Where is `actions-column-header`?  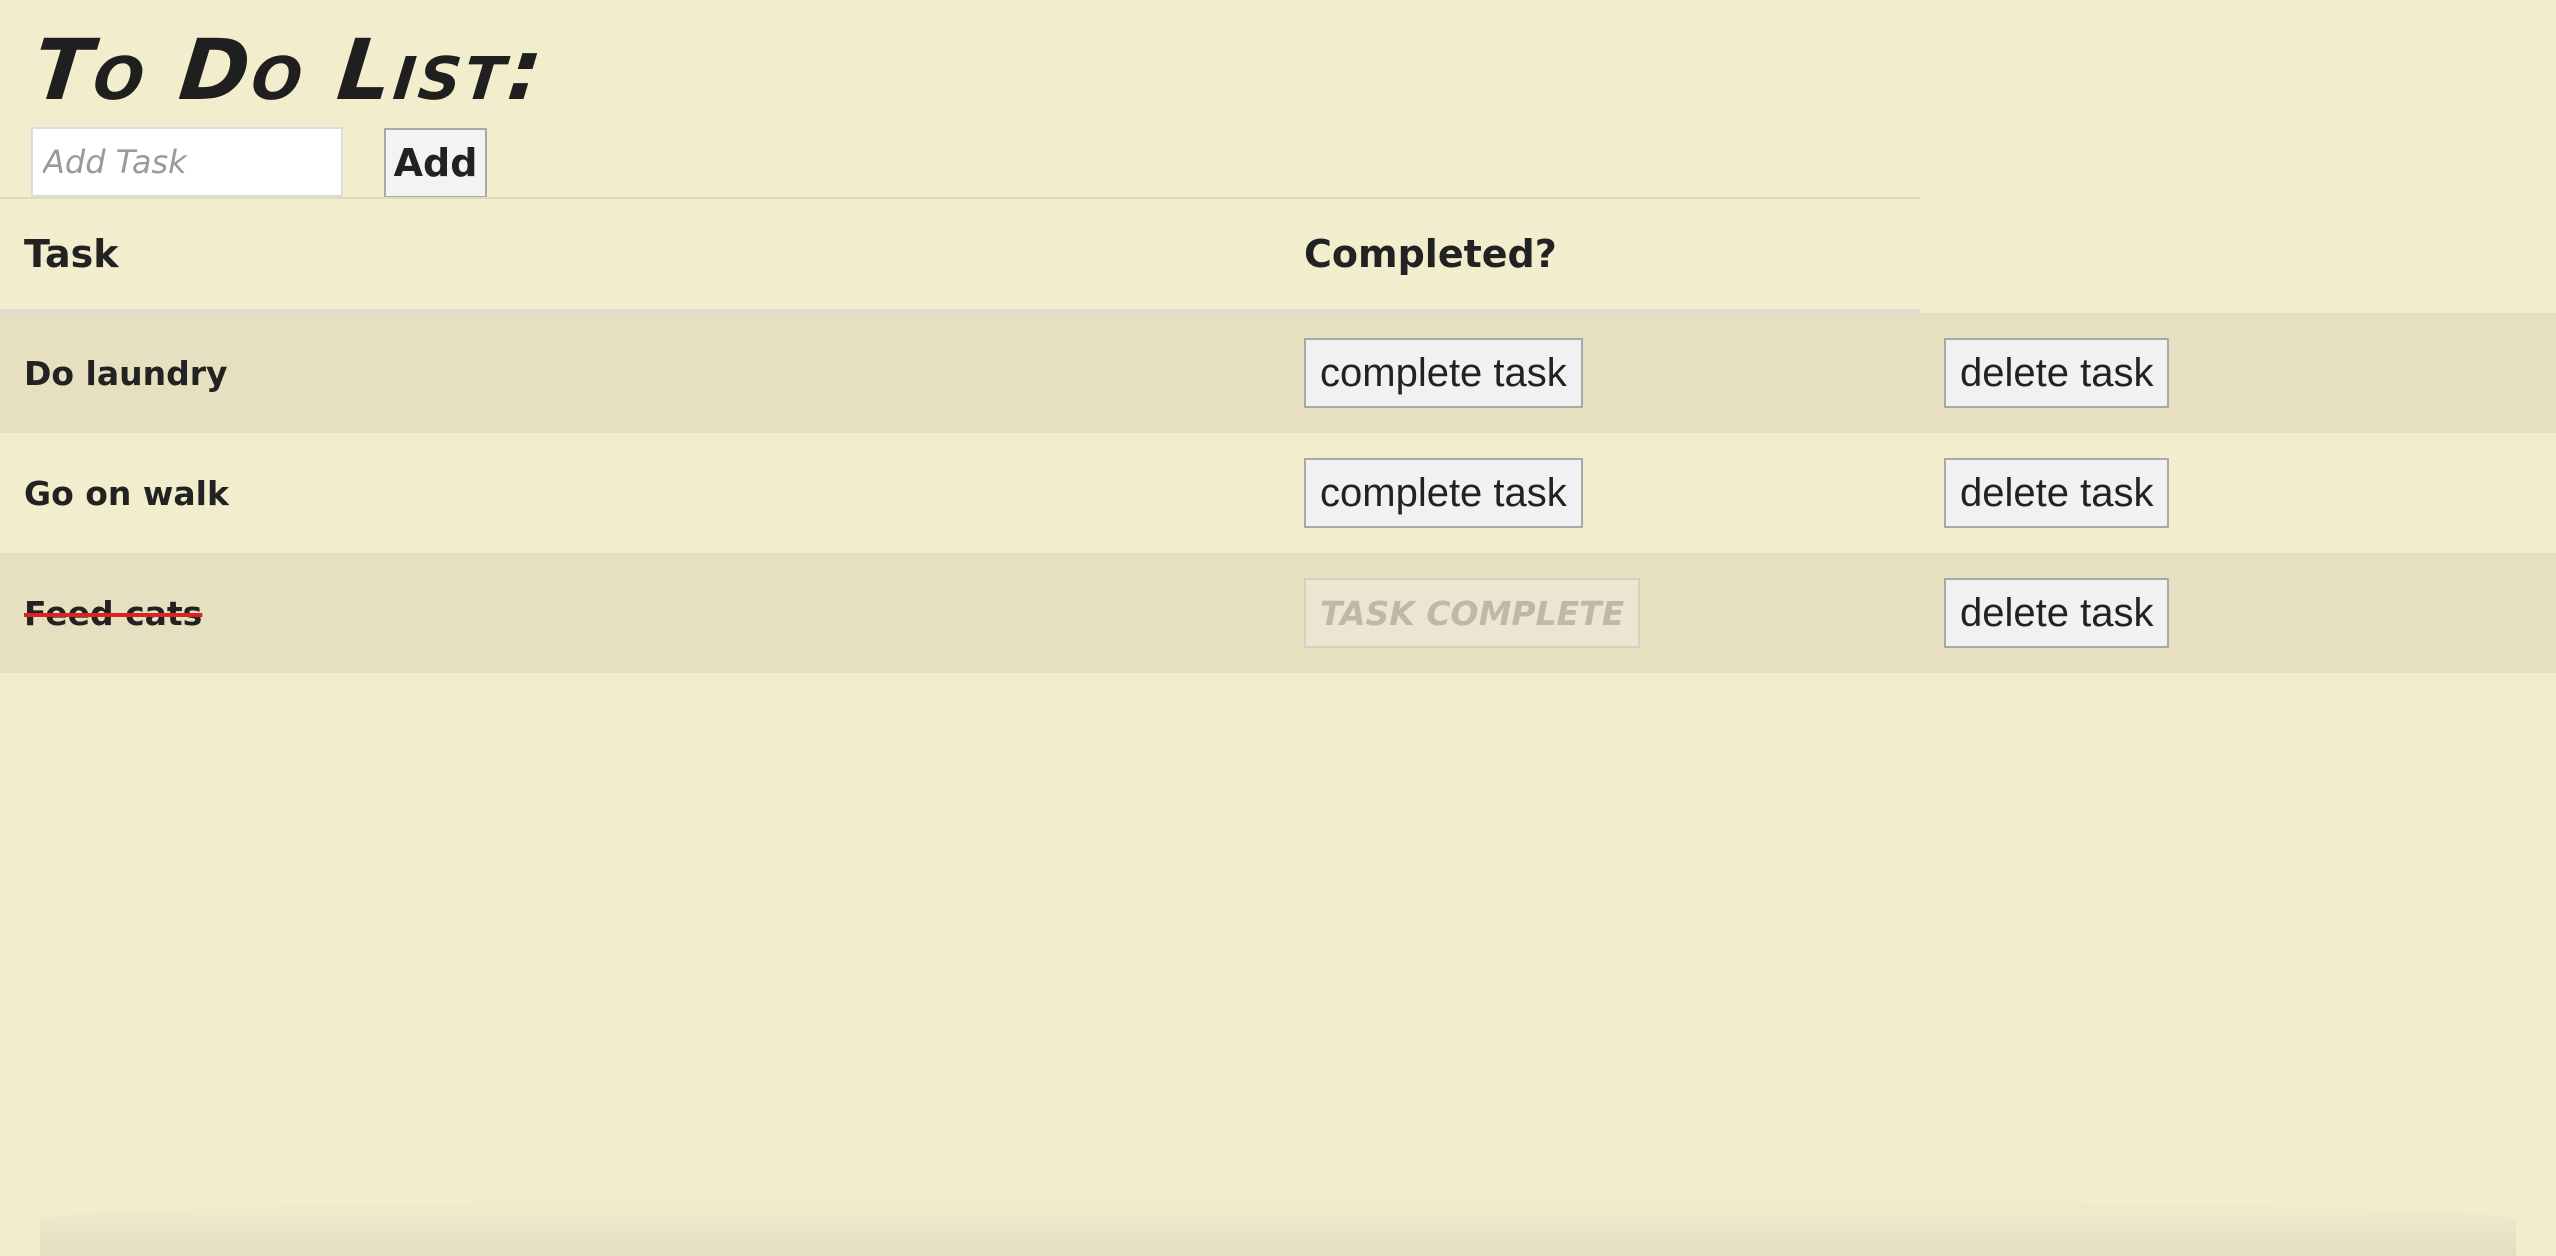
actions-column-header is located at coordinates (2238, 255).